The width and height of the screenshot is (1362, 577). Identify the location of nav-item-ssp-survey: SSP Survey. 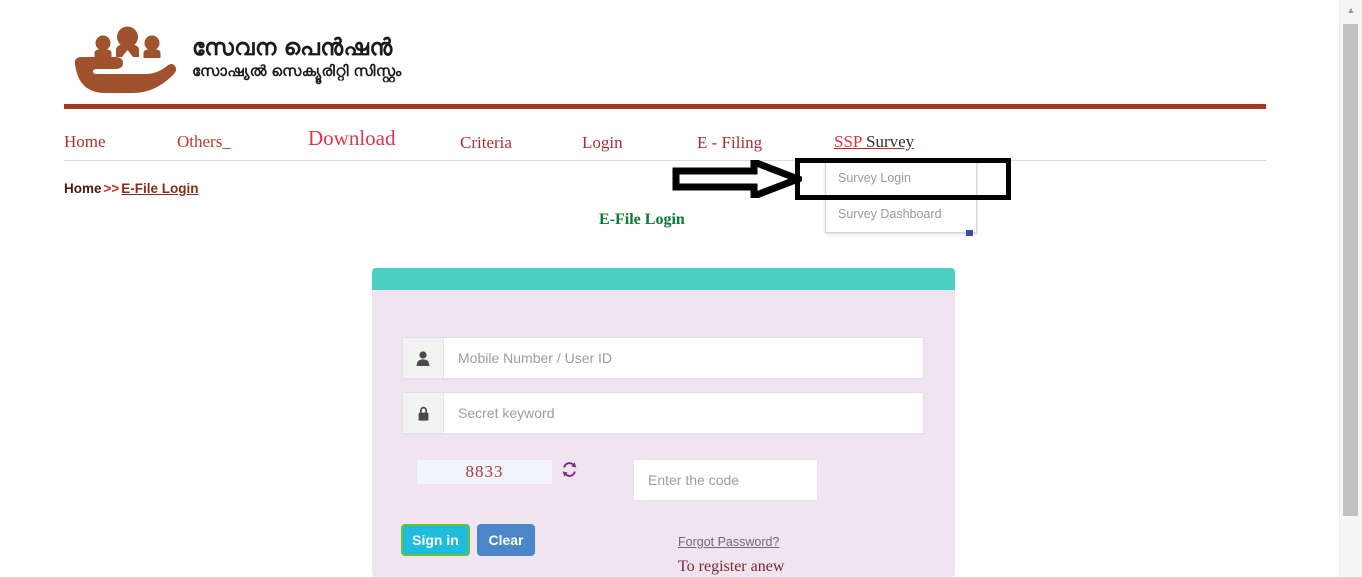
(874, 142).